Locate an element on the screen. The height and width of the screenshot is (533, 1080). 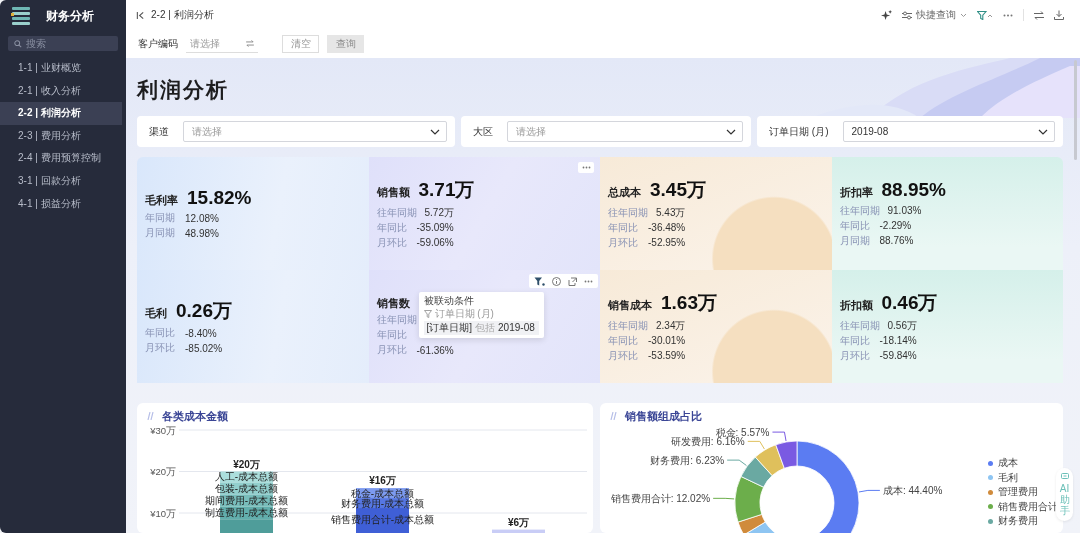
segment-label: 税金-成本总额 is located at coordinates (382, 493).